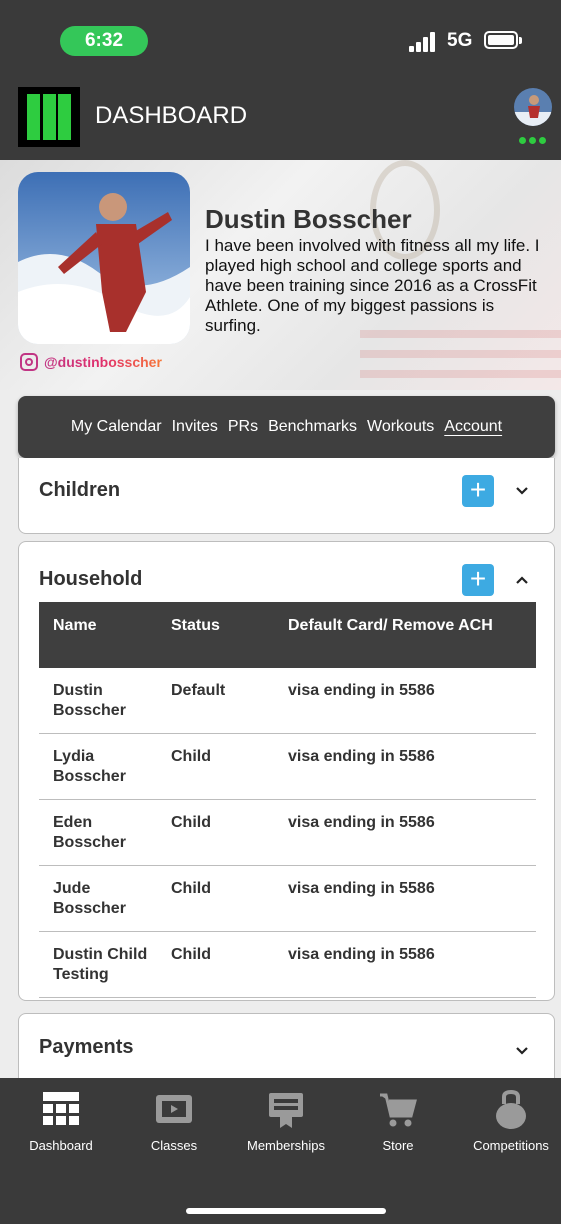 Image resolution: width=561 pixels, height=1224 pixels. What do you see at coordinates (398, 1145) in the screenshot?
I see `tab-label: Store` at bounding box center [398, 1145].